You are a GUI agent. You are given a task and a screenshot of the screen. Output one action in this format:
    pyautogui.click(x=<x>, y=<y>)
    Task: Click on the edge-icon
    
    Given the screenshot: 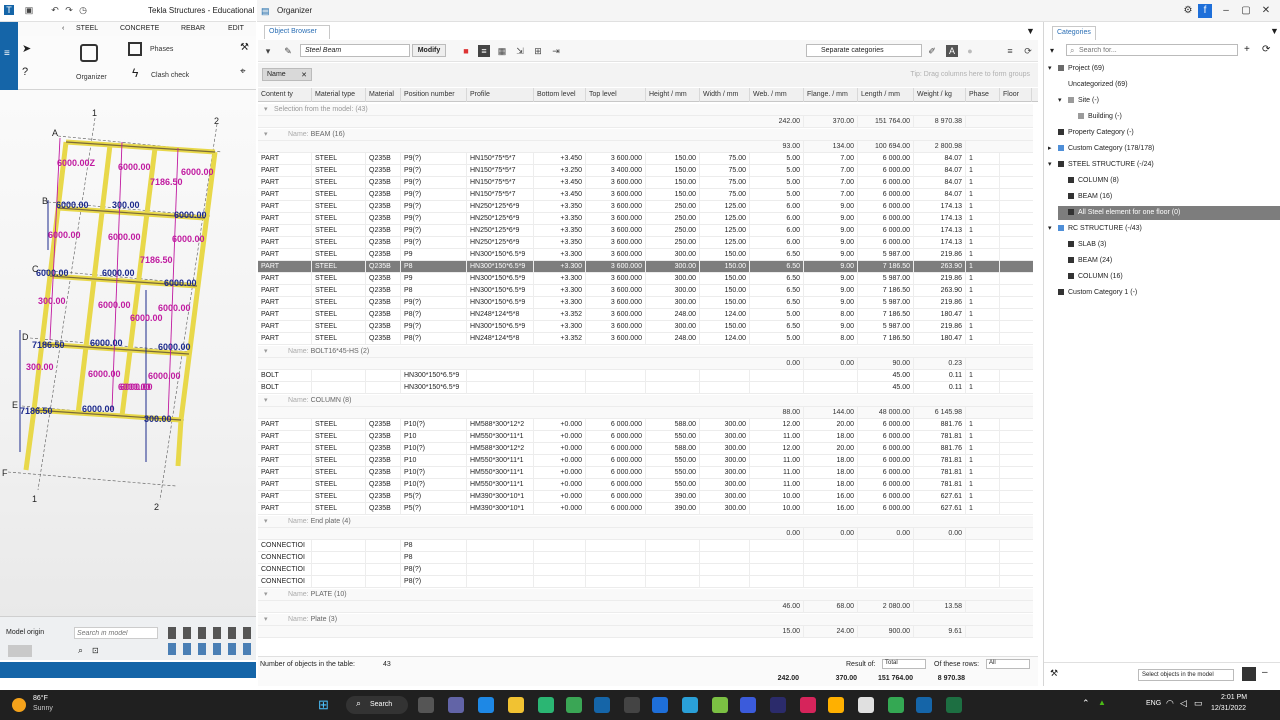 What is the action you would take?
    pyautogui.click(x=486, y=705)
    